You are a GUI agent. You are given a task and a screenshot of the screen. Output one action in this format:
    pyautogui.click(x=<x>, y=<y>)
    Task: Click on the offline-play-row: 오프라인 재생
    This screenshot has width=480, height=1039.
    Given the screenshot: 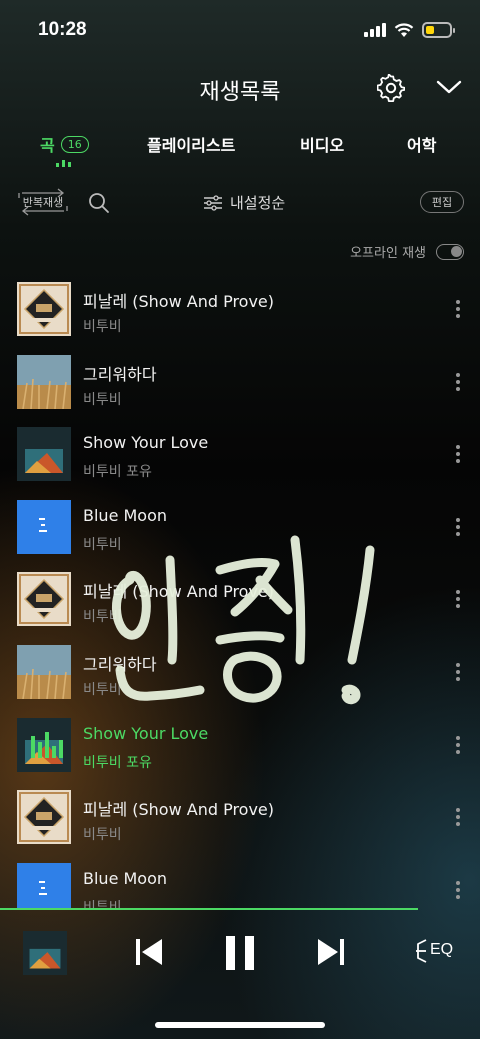 What is the action you would take?
    pyautogui.click(x=407, y=251)
    